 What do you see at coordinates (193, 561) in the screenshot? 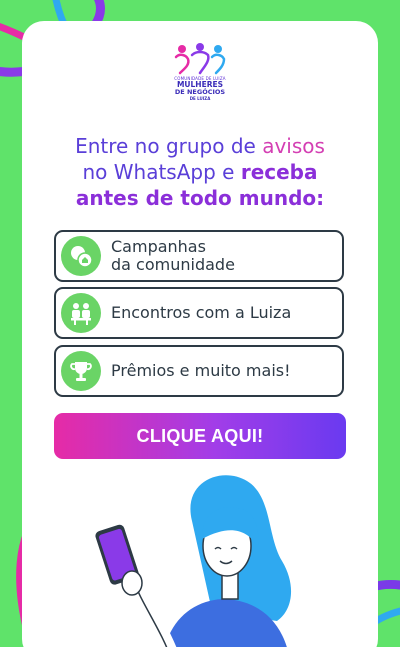
I see `woman-with-phone-illustration` at bounding box center [193, 561].